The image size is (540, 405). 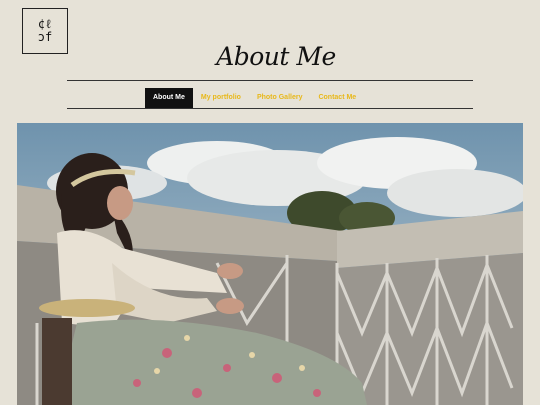 What do you see at coordinates (221, 98) in the screenshot?
I see `nav-my-portfolio: My portfolio` at bounding box center [221, 98].